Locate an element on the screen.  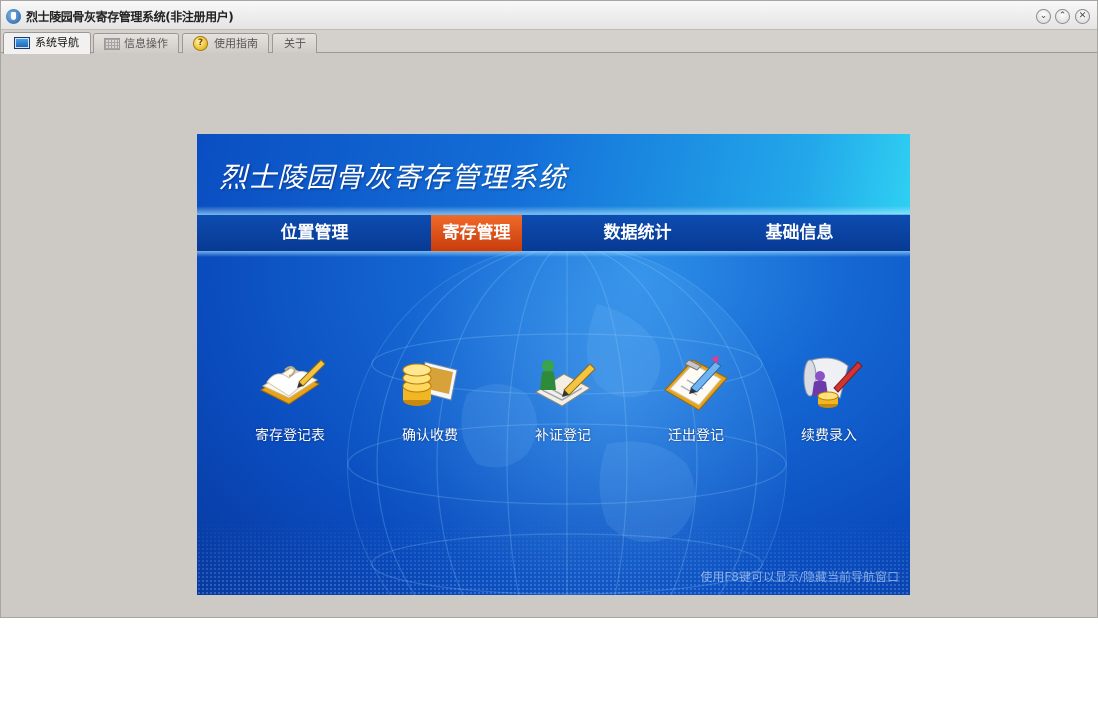
feature-certificate-reissue: 补证登记 is located at coordinates (563, 399).